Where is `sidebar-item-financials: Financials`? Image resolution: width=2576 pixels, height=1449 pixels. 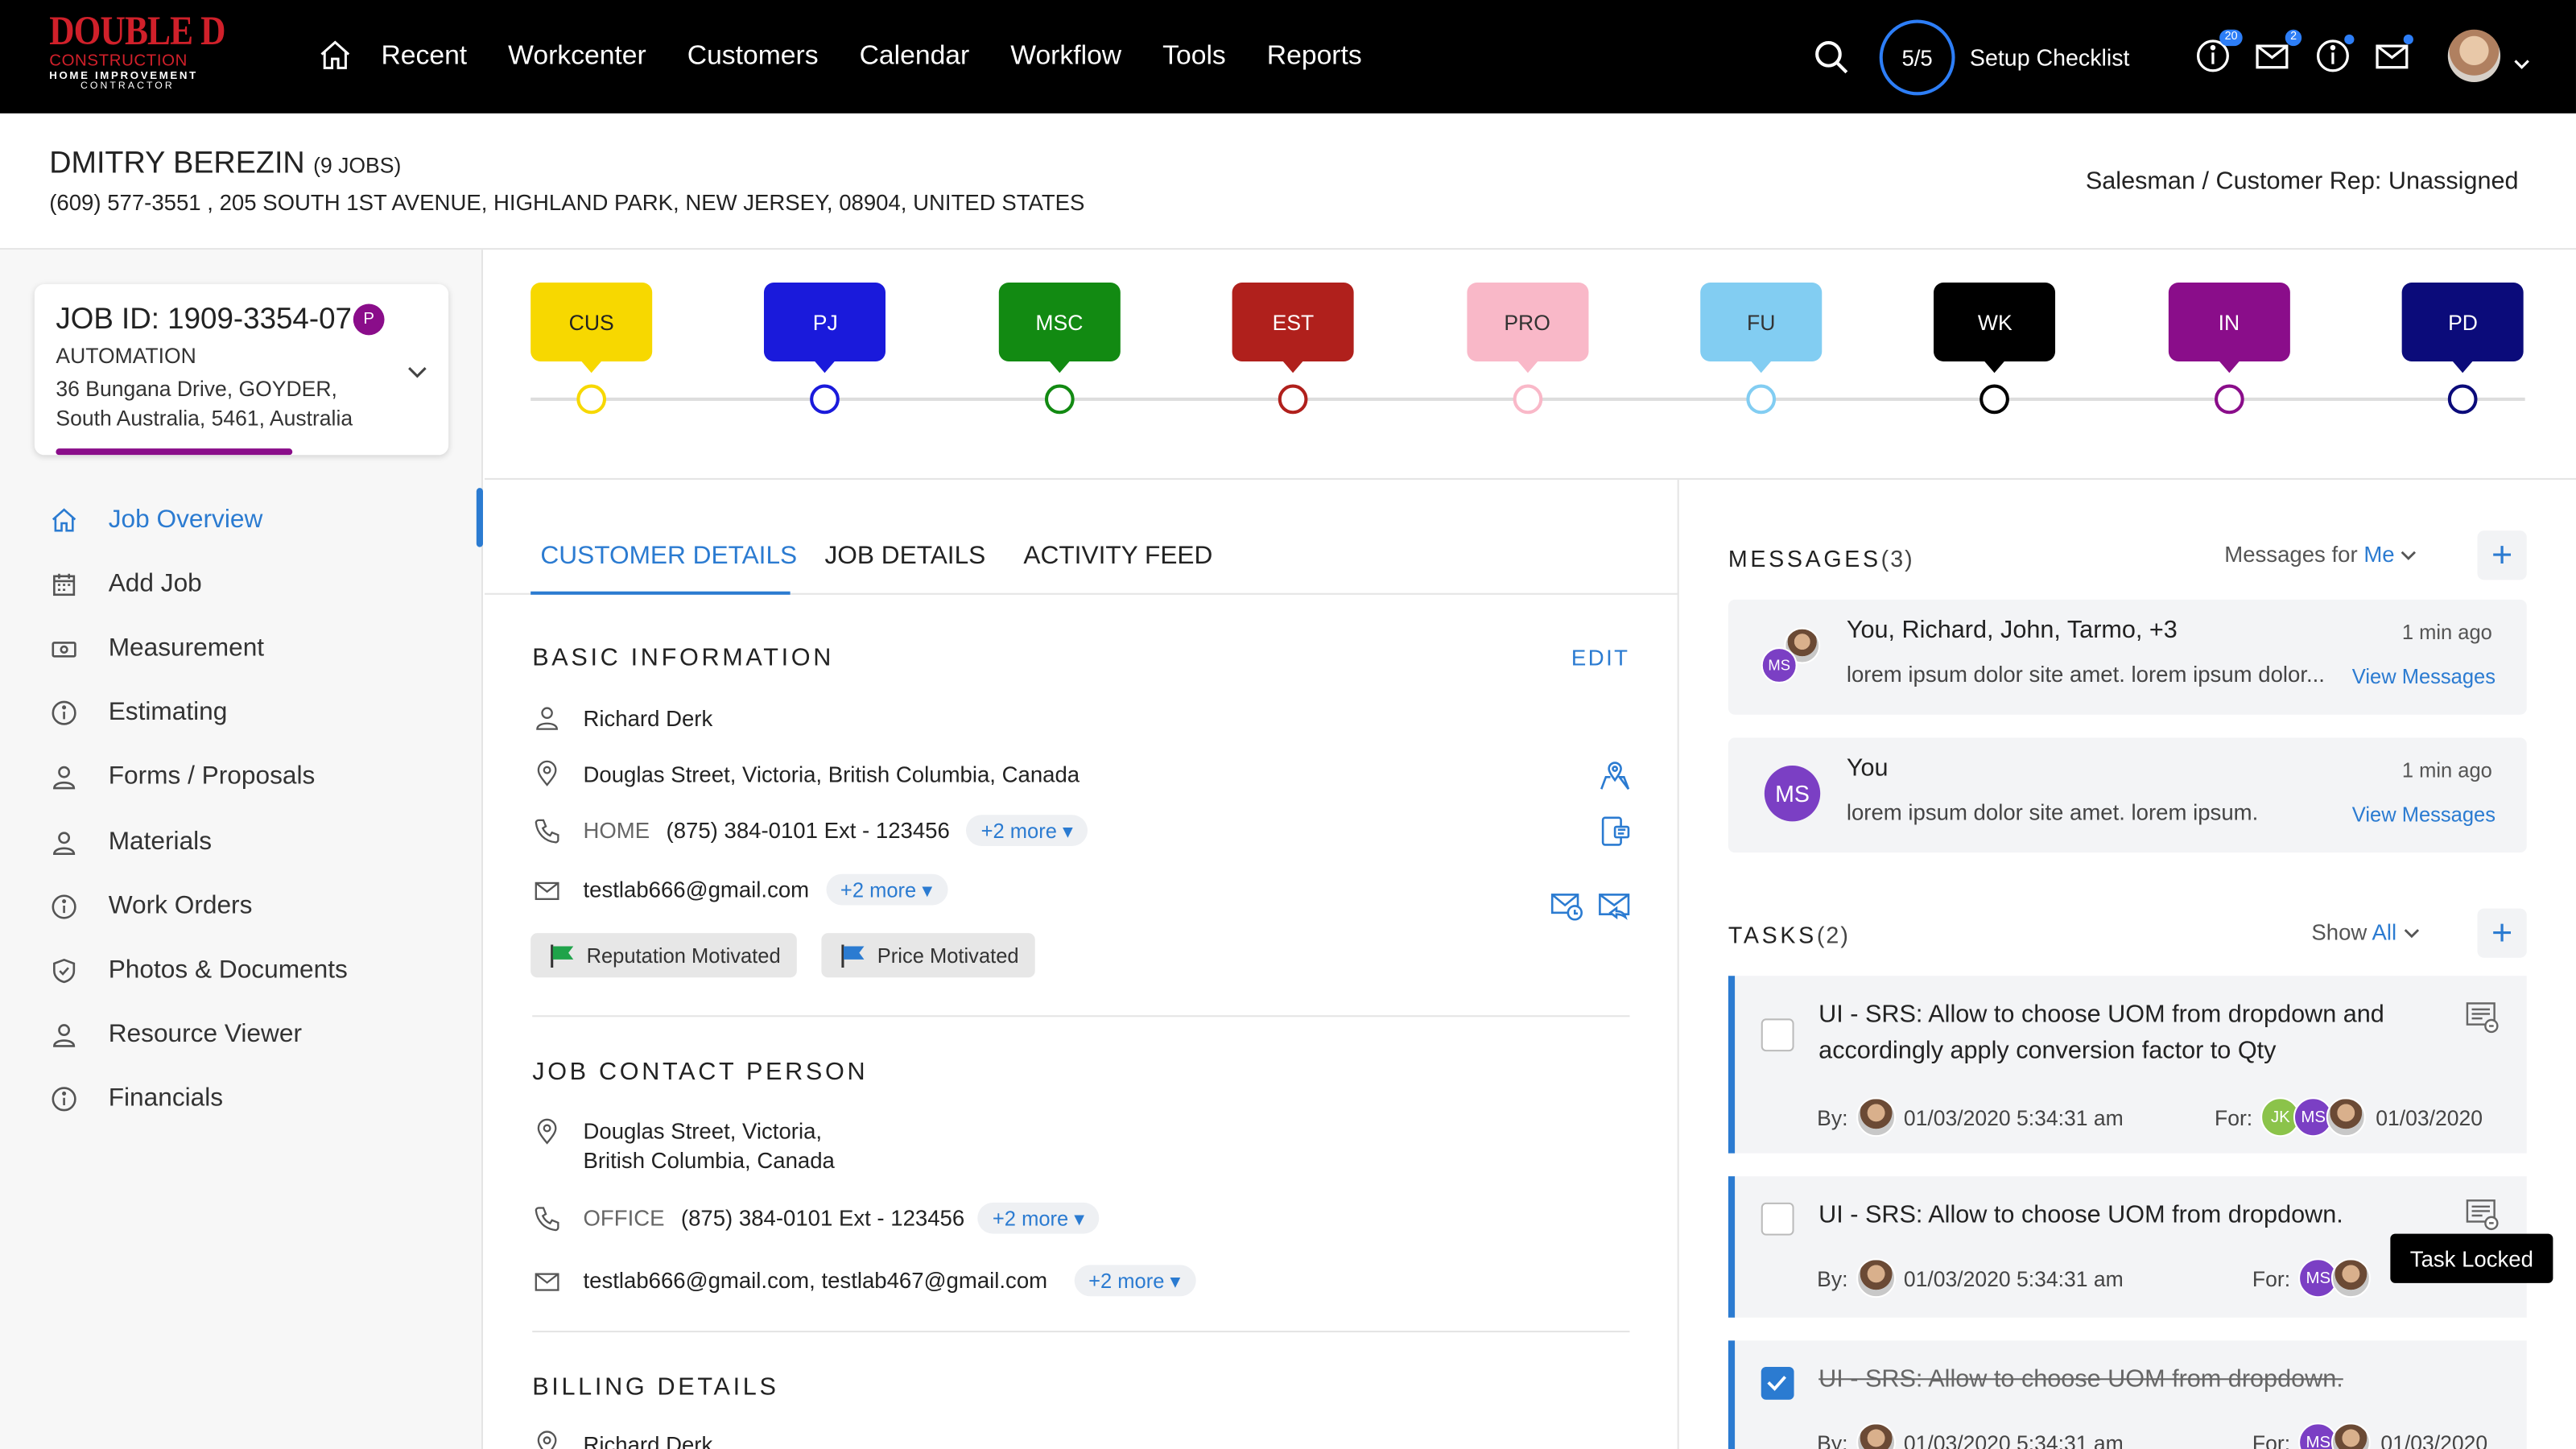 sidebar-item-financials: Financials is located at coordinates (242, 1099).